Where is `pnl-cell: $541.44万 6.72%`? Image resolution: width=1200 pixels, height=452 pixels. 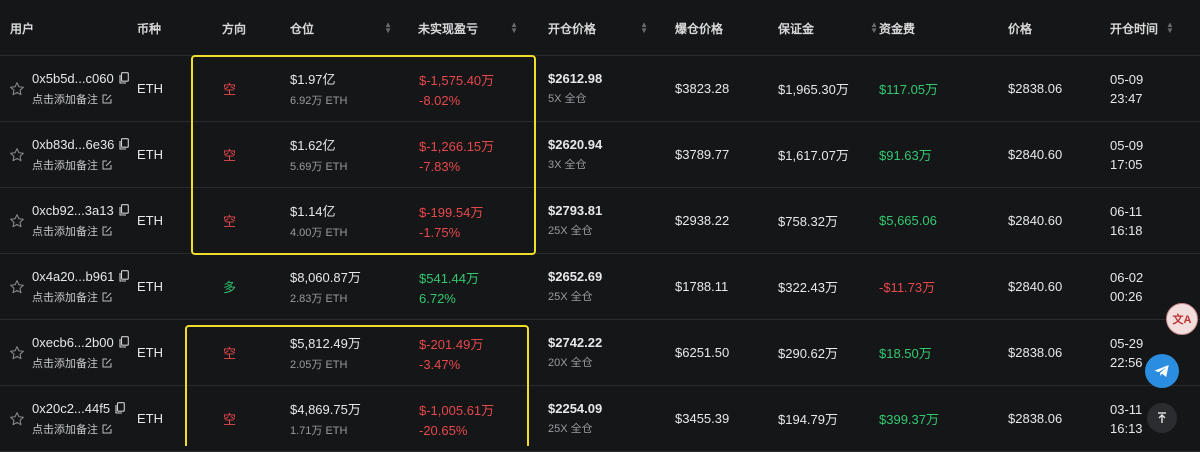
pnl-cell: $541.44万 6.72% is located at coordinates (449, 286).